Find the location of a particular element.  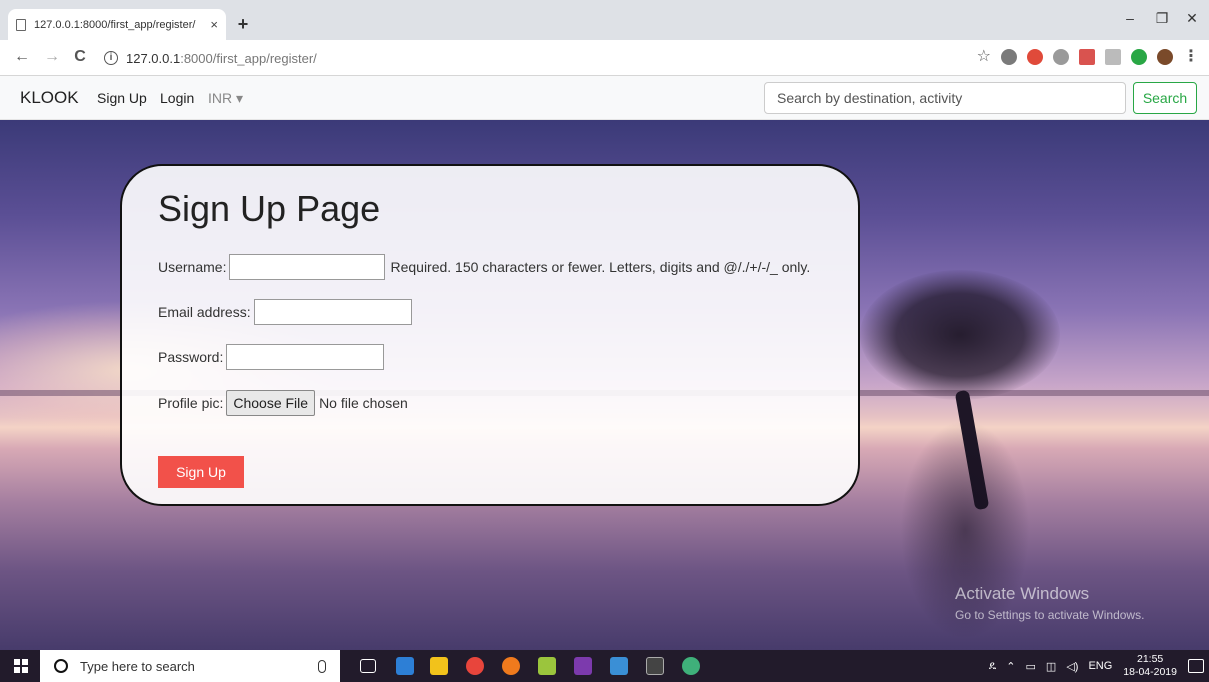

clock-time: 21:55 is located at coordinates (1150, 659).